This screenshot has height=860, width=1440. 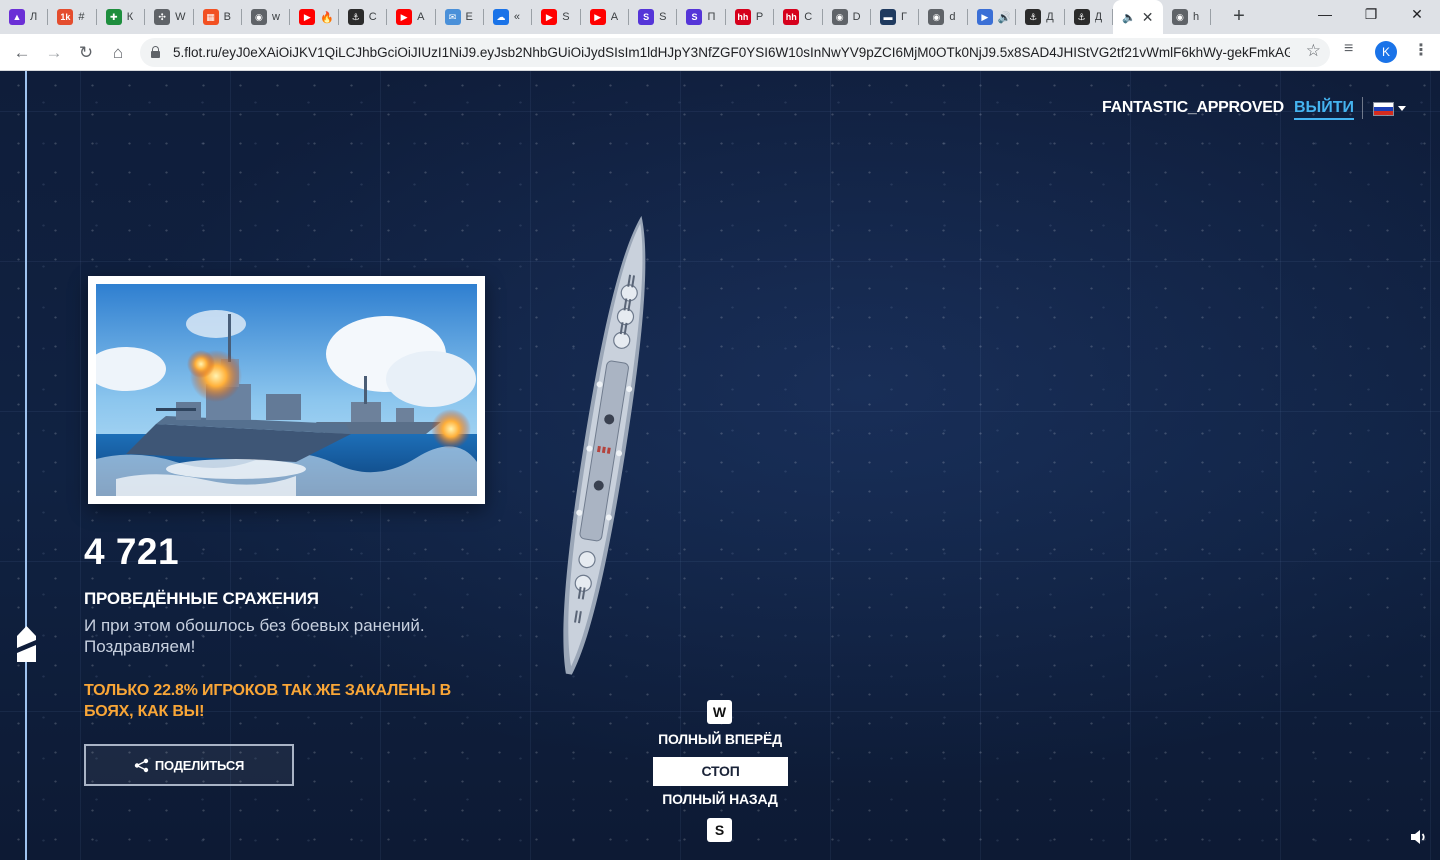 I want to click on square-icon: ▬, so click(x=888, y=17).